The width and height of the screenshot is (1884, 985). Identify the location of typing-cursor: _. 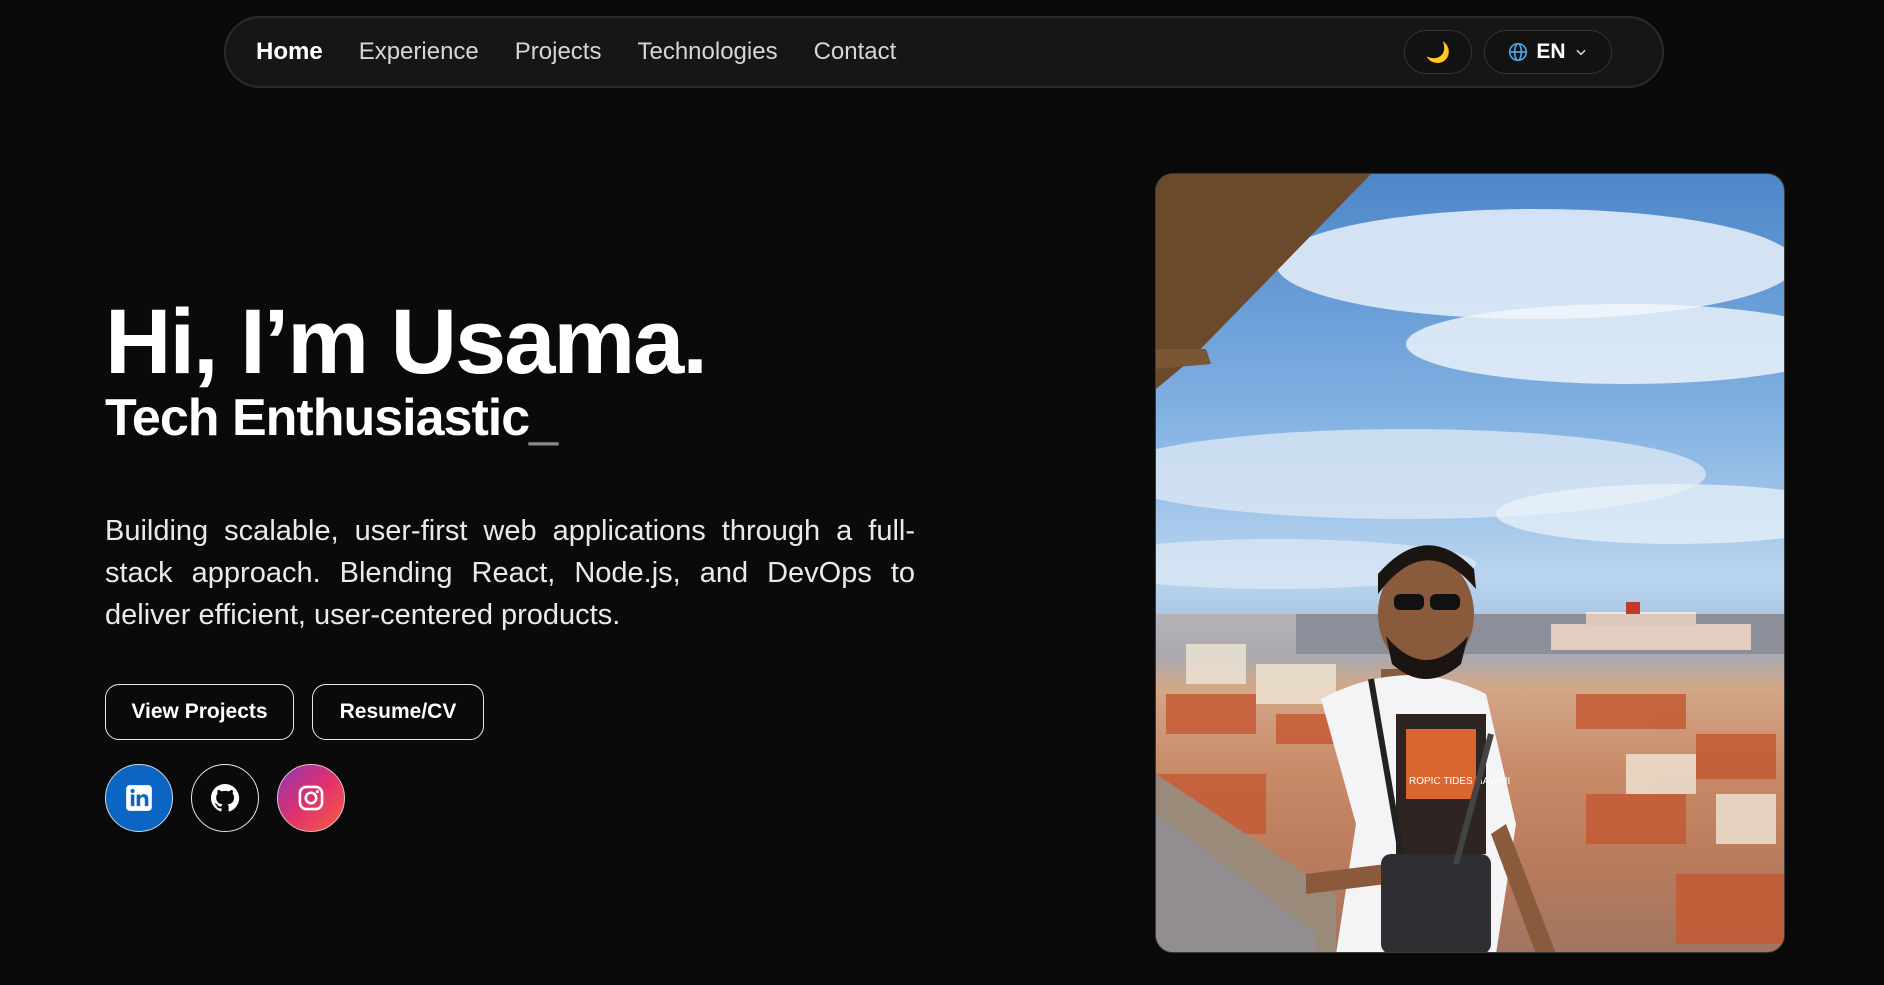
(543, 418).